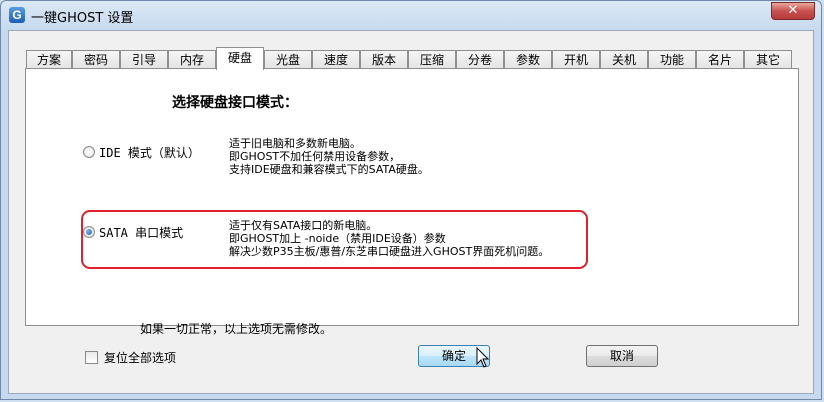  Describe the element at coordinates (480, 59) in the screenshot. I see `tab-split: 分卷` at that location.